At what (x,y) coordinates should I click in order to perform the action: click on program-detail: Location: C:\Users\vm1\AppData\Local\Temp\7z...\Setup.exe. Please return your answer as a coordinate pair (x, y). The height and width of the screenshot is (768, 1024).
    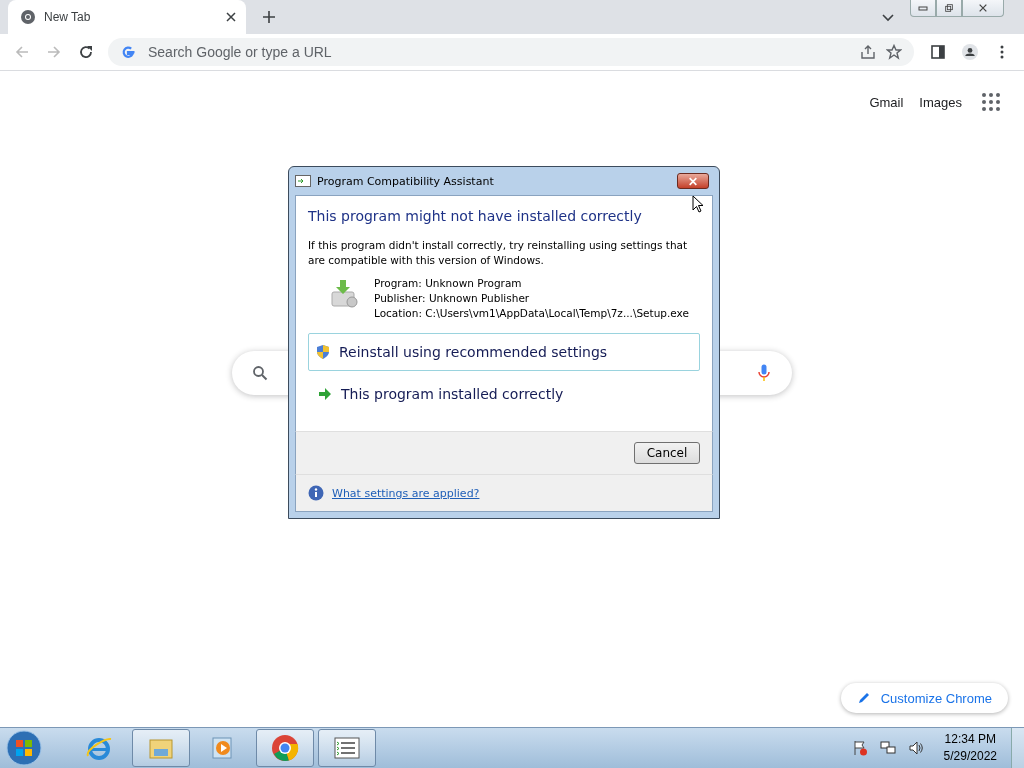
    Looking at the image, I should click on (531, 313).